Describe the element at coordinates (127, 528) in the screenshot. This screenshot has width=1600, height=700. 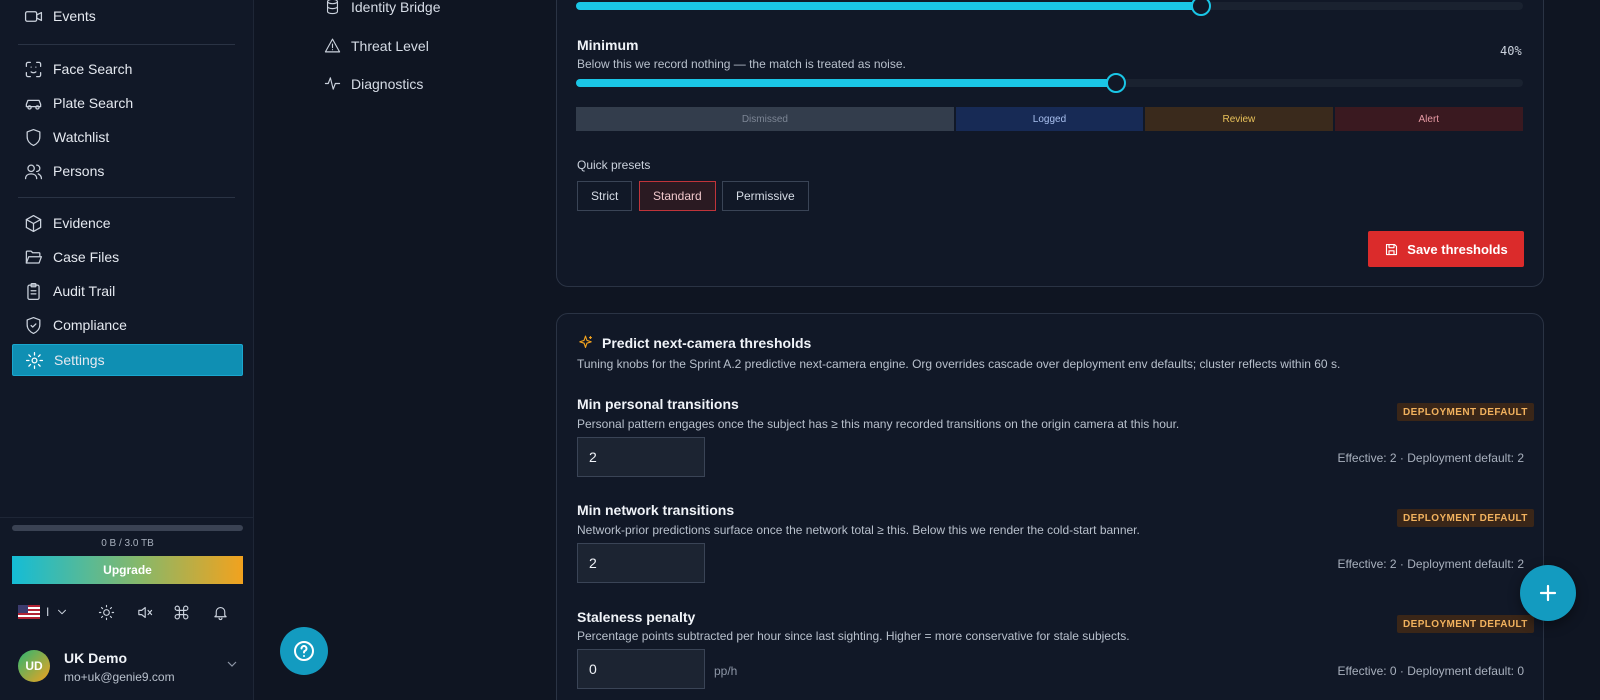
I see `storage-progress-bar` at that location.